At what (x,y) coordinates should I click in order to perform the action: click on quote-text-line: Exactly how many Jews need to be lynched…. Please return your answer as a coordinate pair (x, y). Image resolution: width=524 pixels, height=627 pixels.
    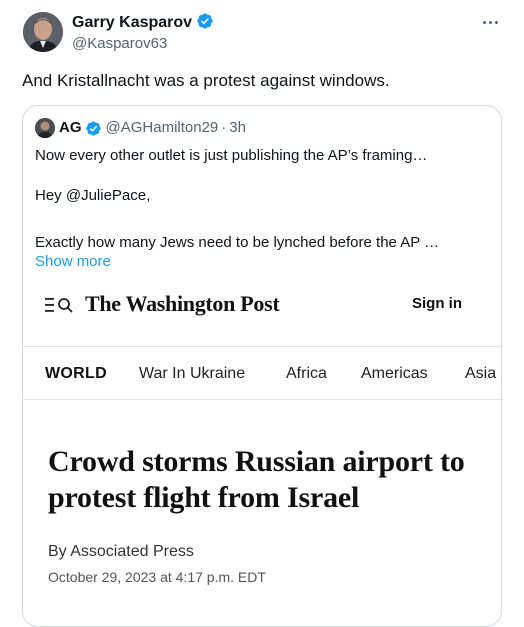
    Looking at the image, I should click on (237, 242).